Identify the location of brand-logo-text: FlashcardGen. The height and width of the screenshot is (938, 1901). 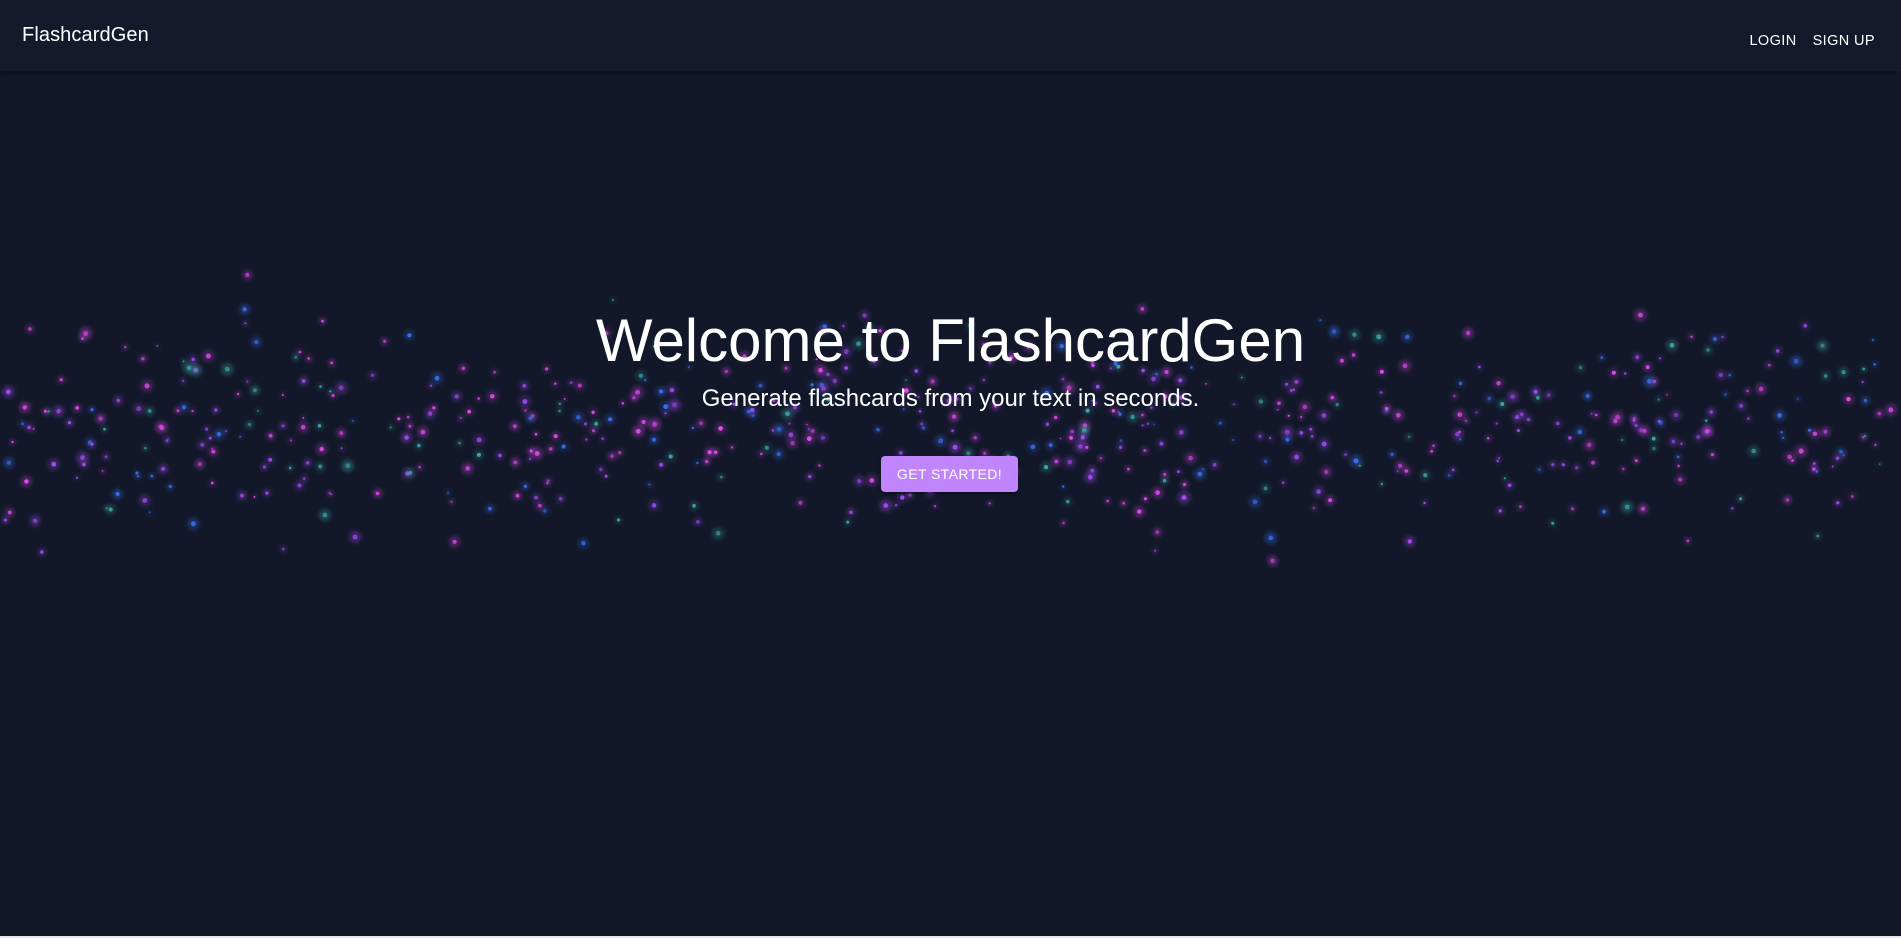
(85, 35).